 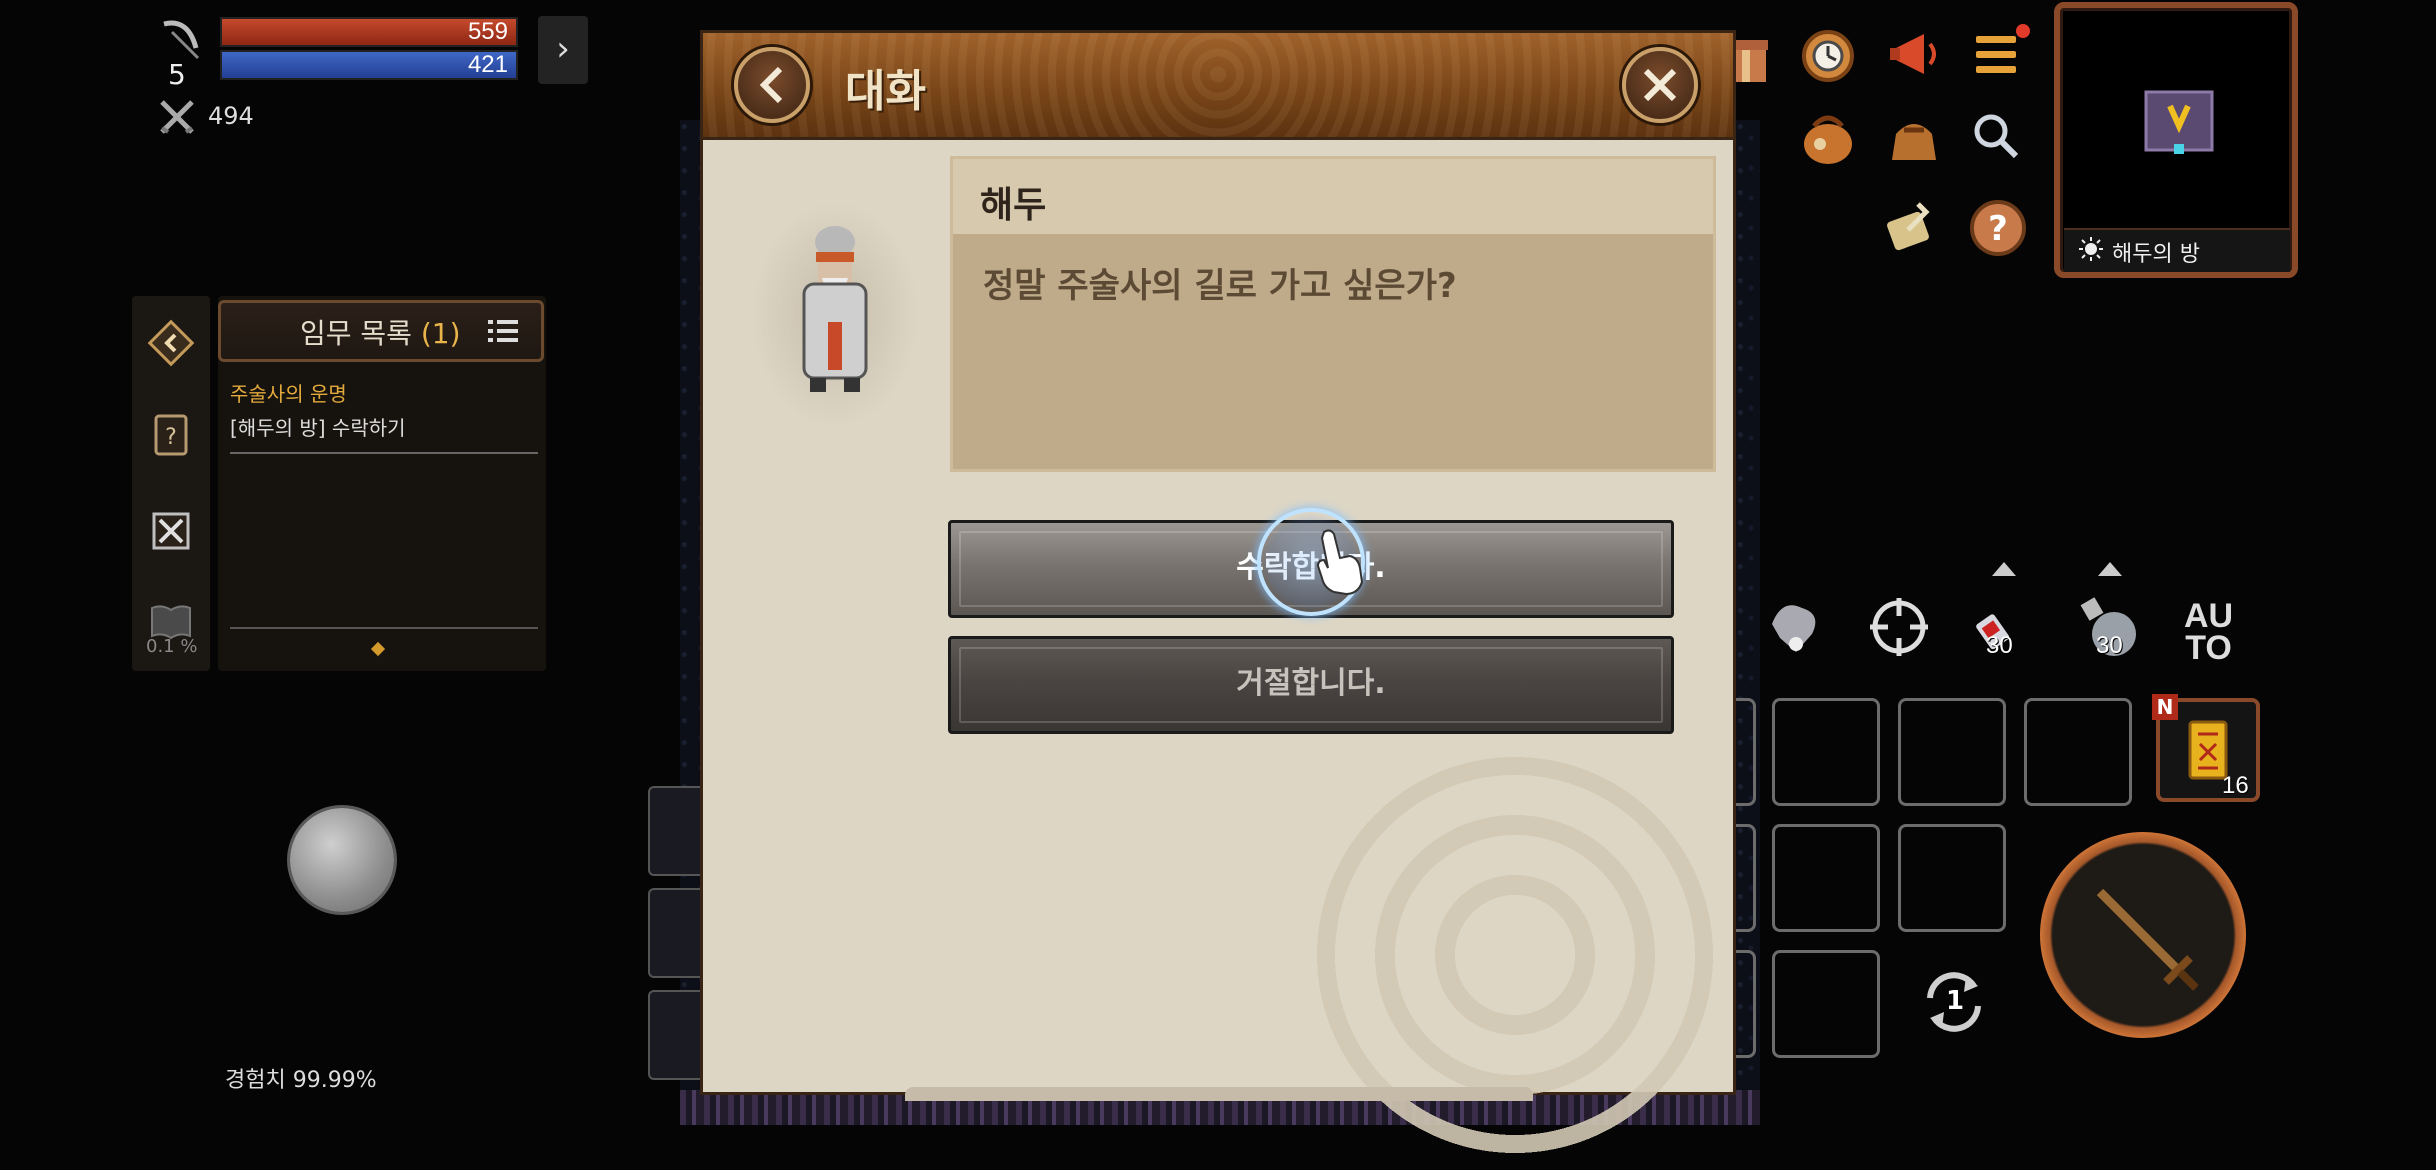 What do you see at coordinates (1219, 1094) in the screenshot?
I see `dialog-scroll-handle` at bounding box center [1219, 1094].